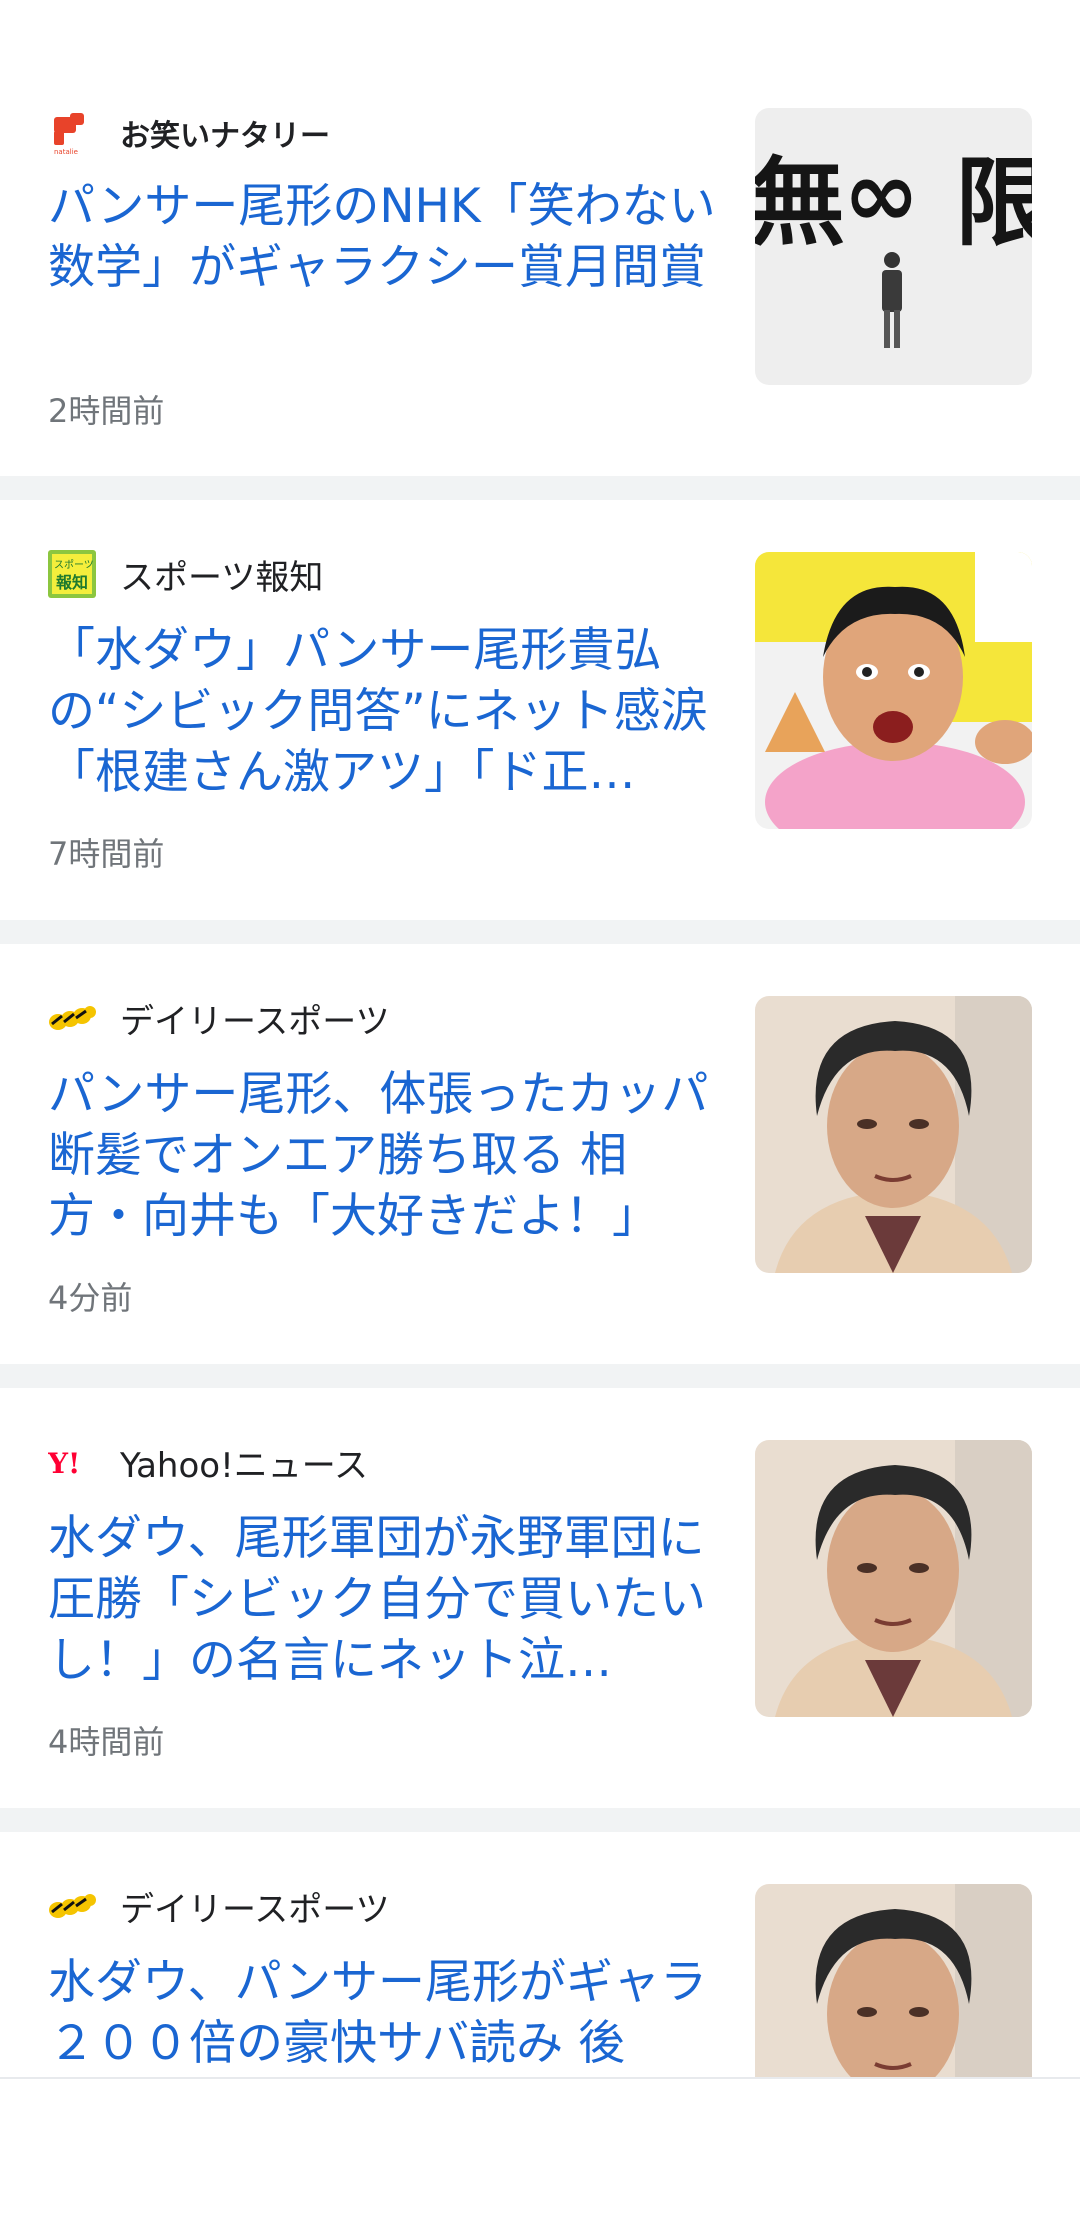  I want to click on svg-text: Y!, so click(64, 1462).